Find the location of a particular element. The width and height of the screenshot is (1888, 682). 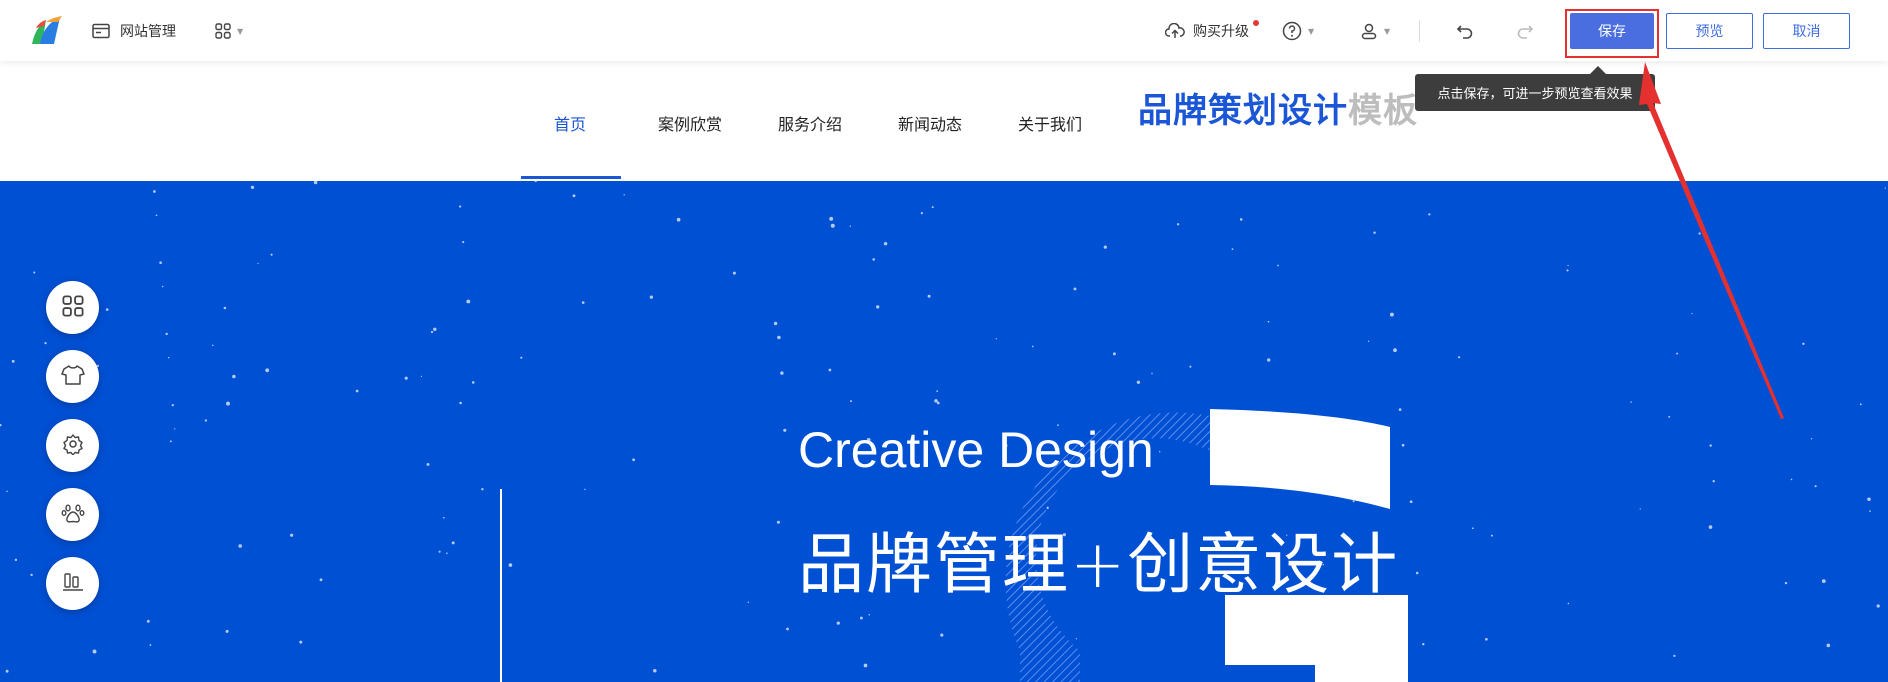

hero-title-en: Creative Design is located at coordinates (976, 450).